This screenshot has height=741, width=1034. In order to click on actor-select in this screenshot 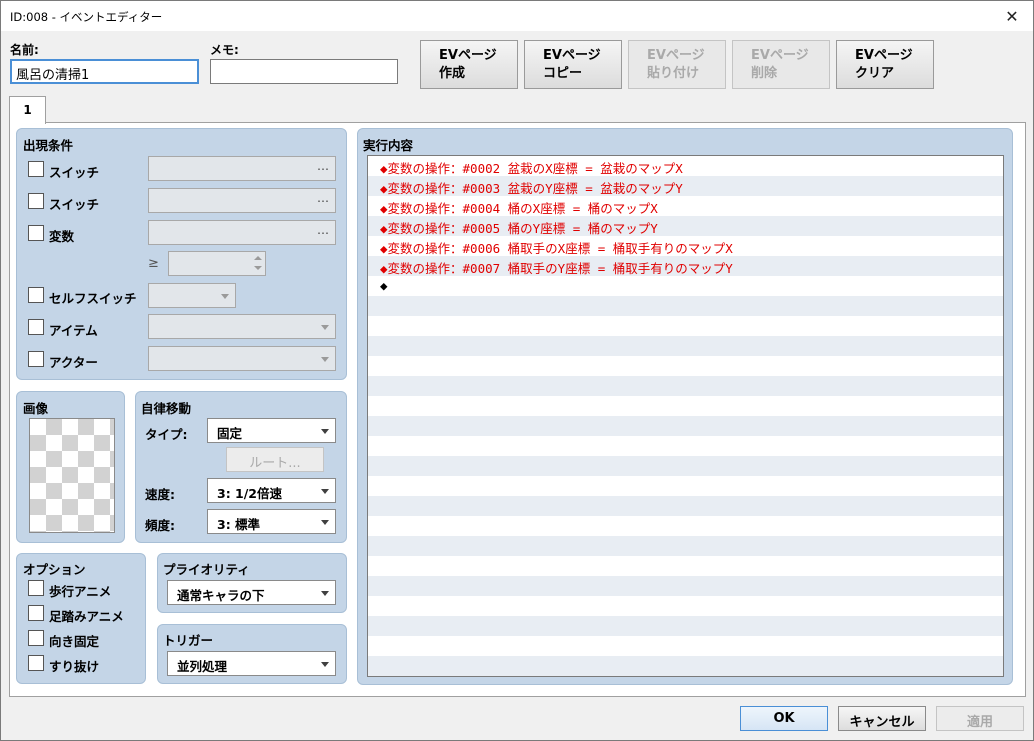, I will do `click(242, 358)`.